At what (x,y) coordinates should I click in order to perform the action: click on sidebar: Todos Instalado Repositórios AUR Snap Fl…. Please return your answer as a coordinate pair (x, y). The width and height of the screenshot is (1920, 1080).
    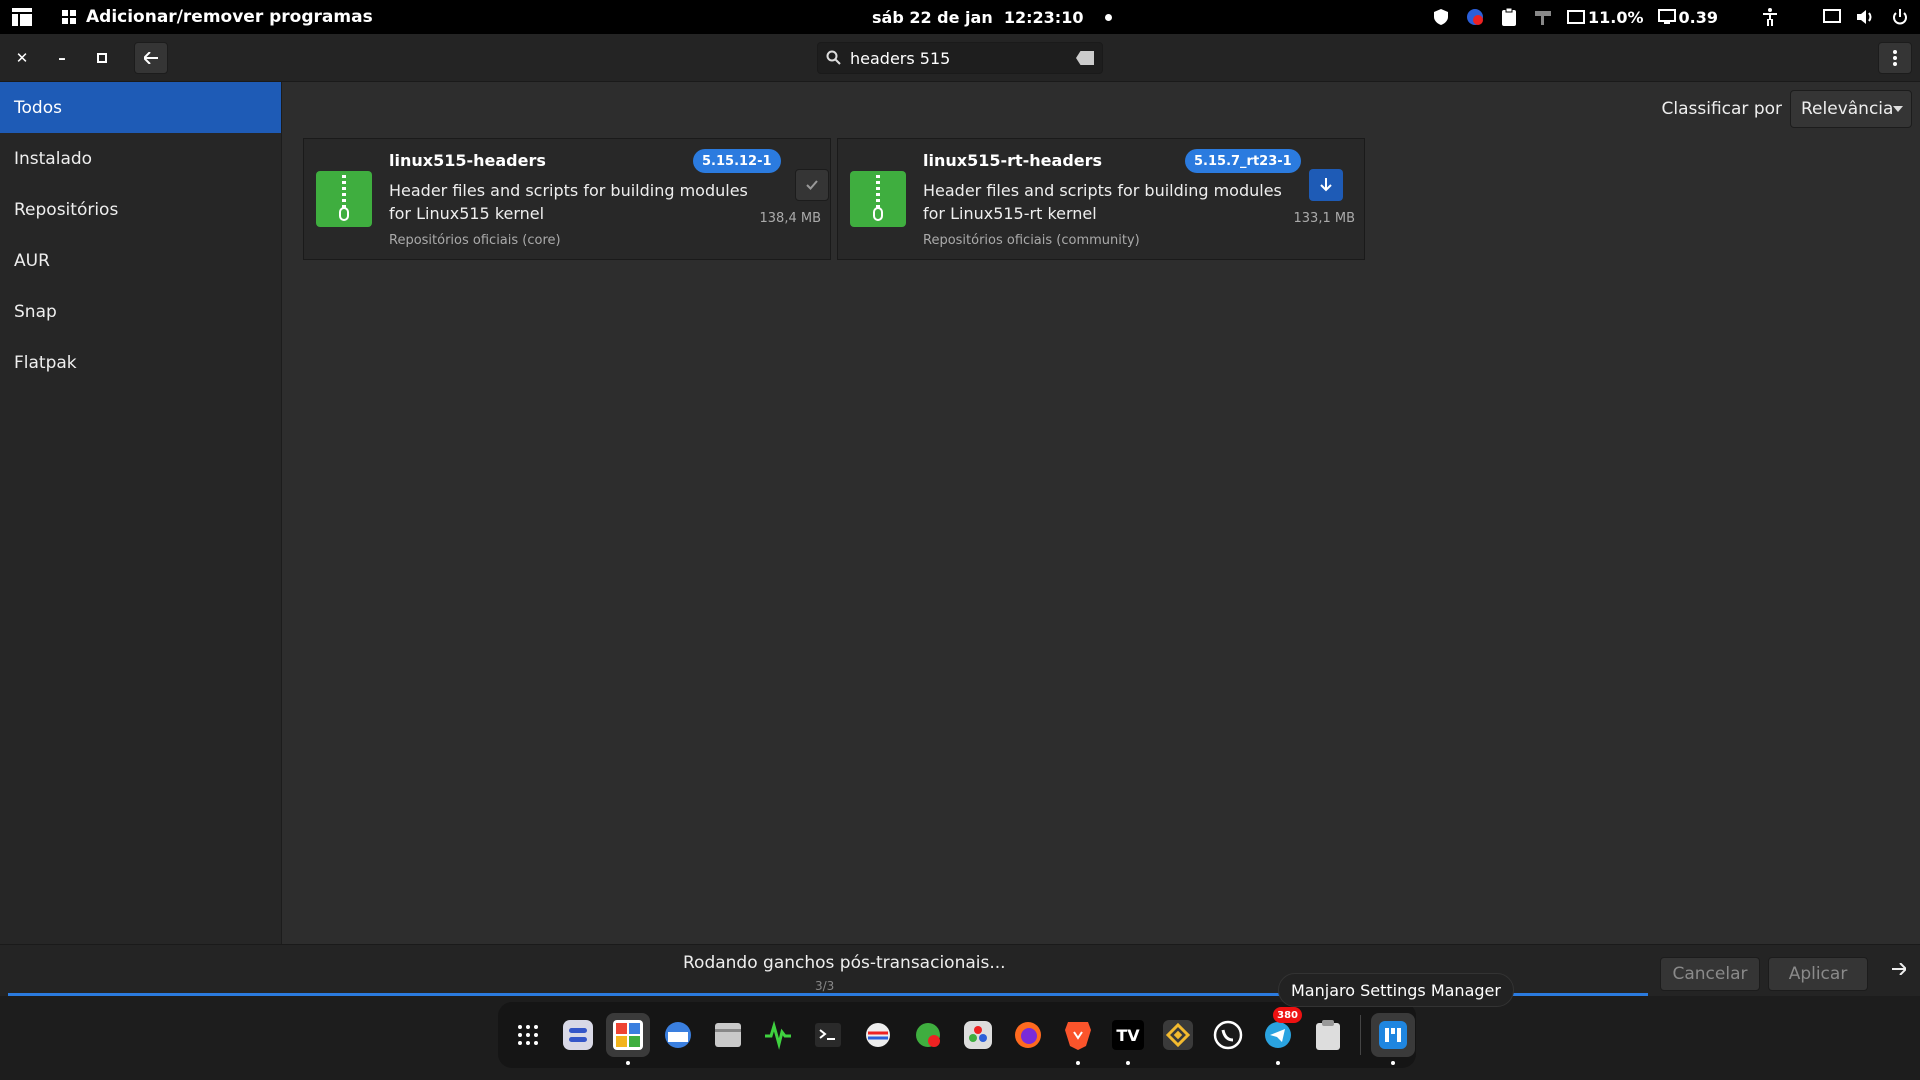
    Looking at the image, I should click on (141, 513).